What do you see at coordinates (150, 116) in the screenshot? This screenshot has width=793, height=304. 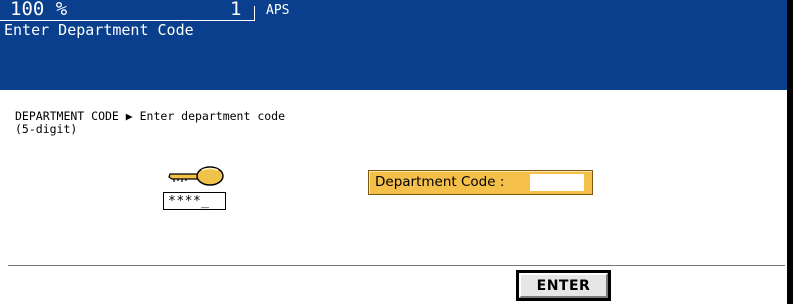 I see `instruction-line-1: DEPARTMENT CODE ▶ Enter department code` at bounding box center [150, 116].